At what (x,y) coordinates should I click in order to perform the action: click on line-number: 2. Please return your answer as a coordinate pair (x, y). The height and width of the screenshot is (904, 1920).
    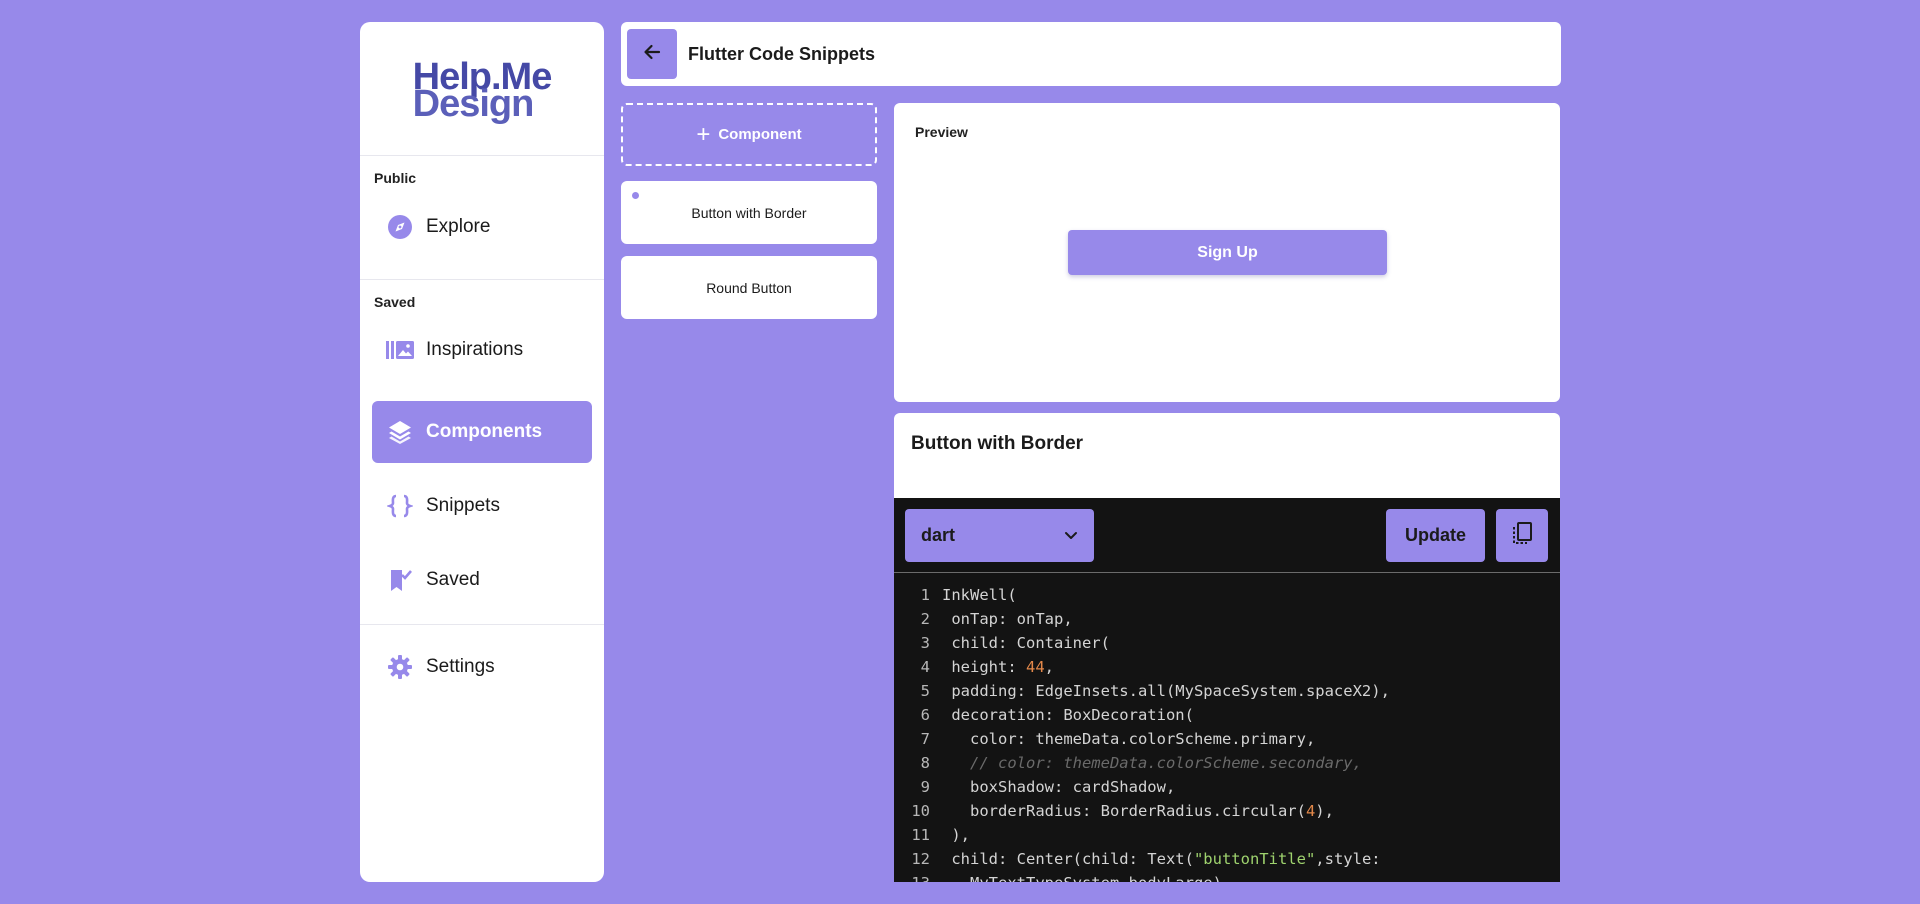
    Looking at the image, I should click on (925, 619).